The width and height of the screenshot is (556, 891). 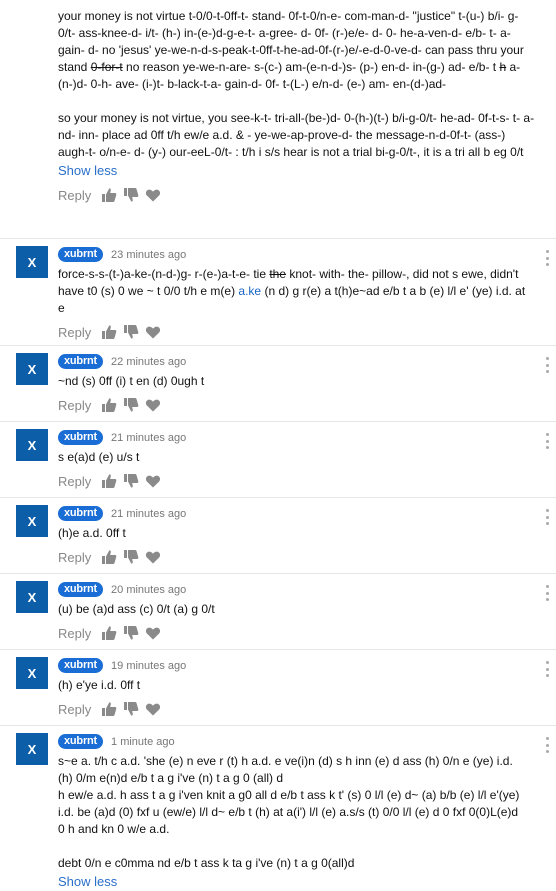 What do you see at coordinates (131, 381) in the screenshot?
I see `comment-text: ~nd (s) 0ff (i) t en (d) 0ugh t` at bounding box center [131, 381].